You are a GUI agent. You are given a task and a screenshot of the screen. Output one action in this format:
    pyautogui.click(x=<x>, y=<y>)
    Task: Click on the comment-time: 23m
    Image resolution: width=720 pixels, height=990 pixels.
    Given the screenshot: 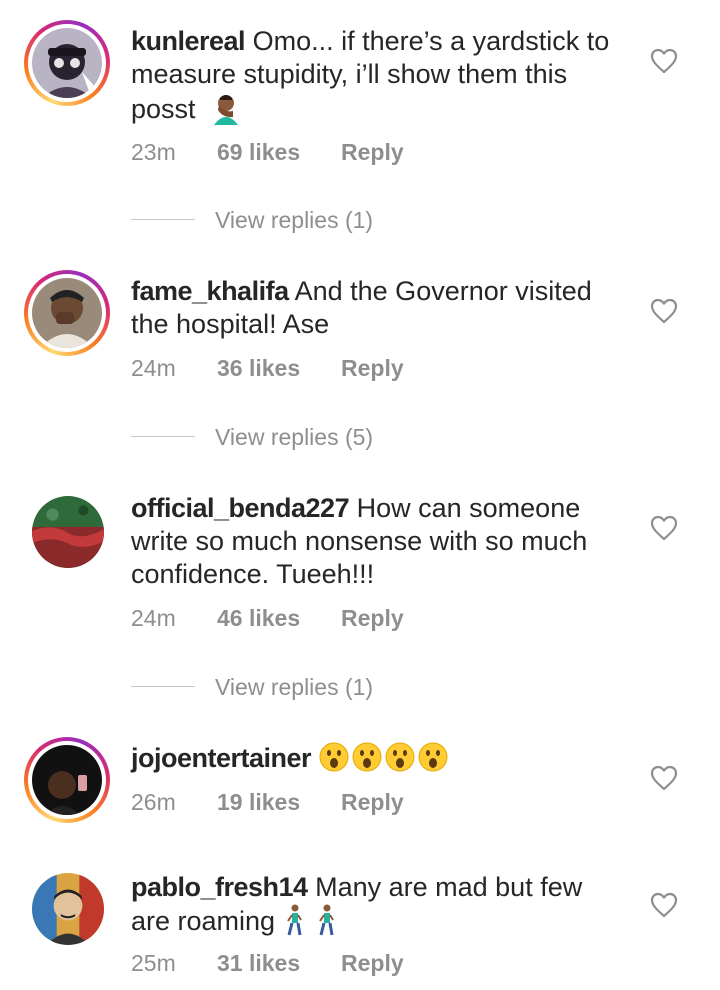 What is the action you would take?
    pyautogui.click(x=153, y=152)
    